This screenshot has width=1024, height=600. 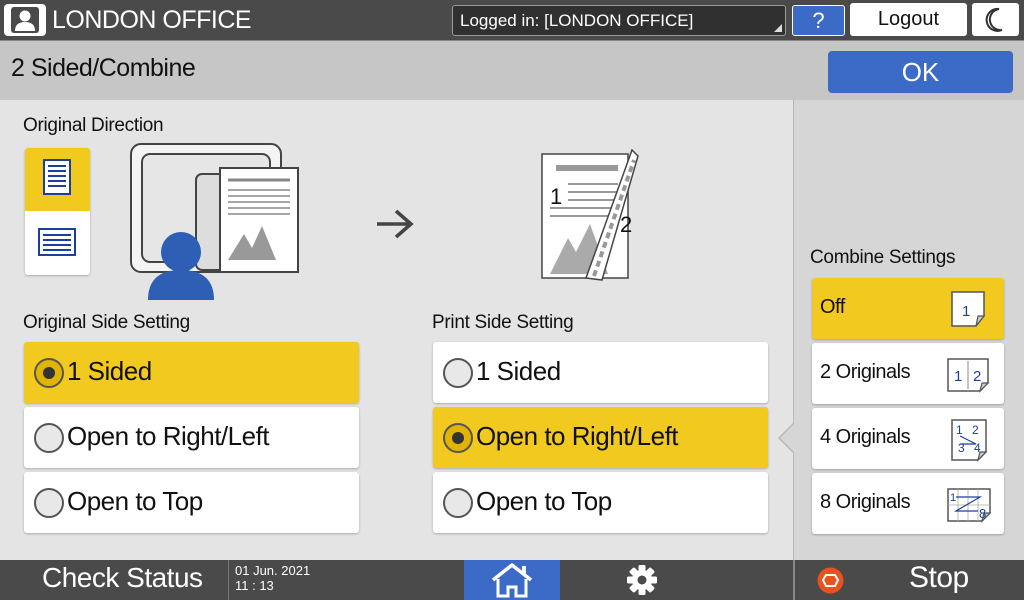 I want to click on original-side-open-top: Open to Top, so click(x=191, y=502).